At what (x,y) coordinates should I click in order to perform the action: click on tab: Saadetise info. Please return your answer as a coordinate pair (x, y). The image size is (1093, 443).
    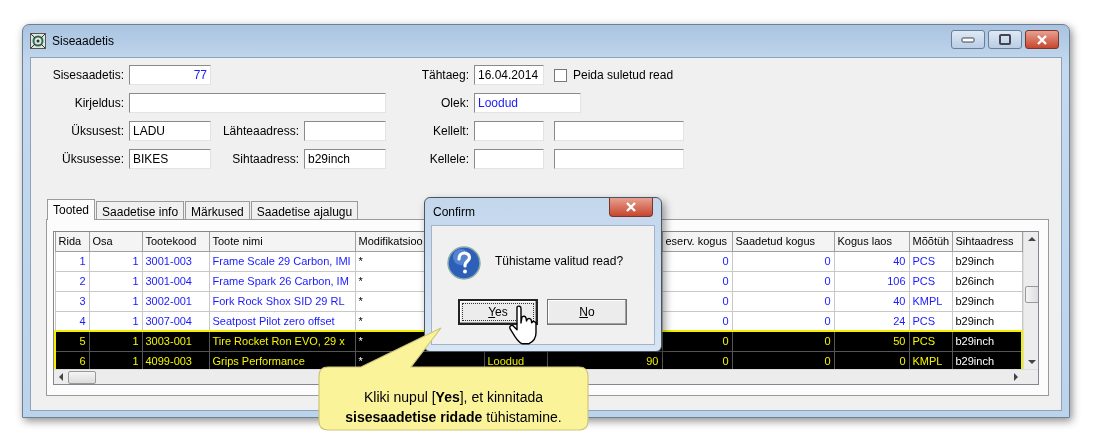
    Looking at the image, I should click on (140, 210).